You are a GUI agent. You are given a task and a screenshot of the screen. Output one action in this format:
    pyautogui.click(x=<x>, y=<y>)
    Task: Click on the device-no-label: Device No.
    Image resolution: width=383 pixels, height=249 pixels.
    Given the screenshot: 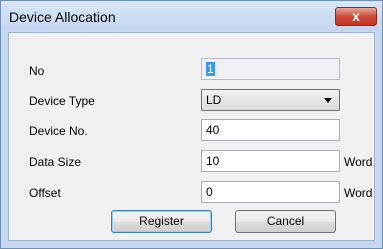 What is the action you would take?
    pyautogui.click(x=58, y=131)
    